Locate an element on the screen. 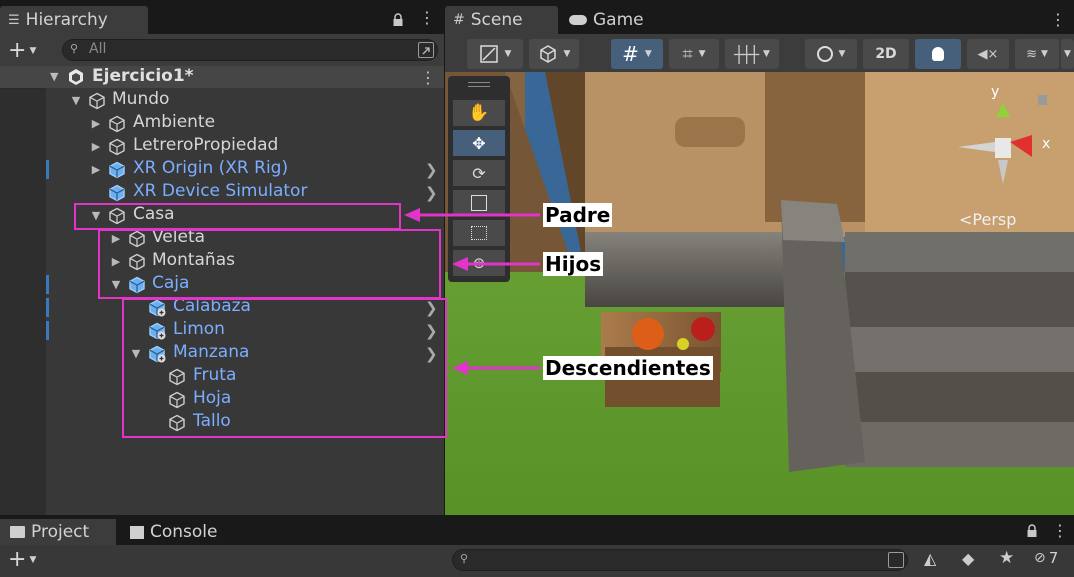 The height and width of the screenshot is (577, 1074). descendientes-label: Descendientes is located at coordinates (628, 368).